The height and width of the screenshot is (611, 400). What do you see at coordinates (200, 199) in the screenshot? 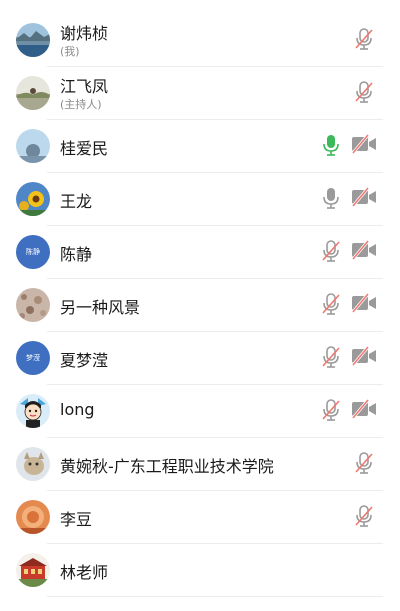
I see `participant-row: 王龙` at bounding box center [200, 199].